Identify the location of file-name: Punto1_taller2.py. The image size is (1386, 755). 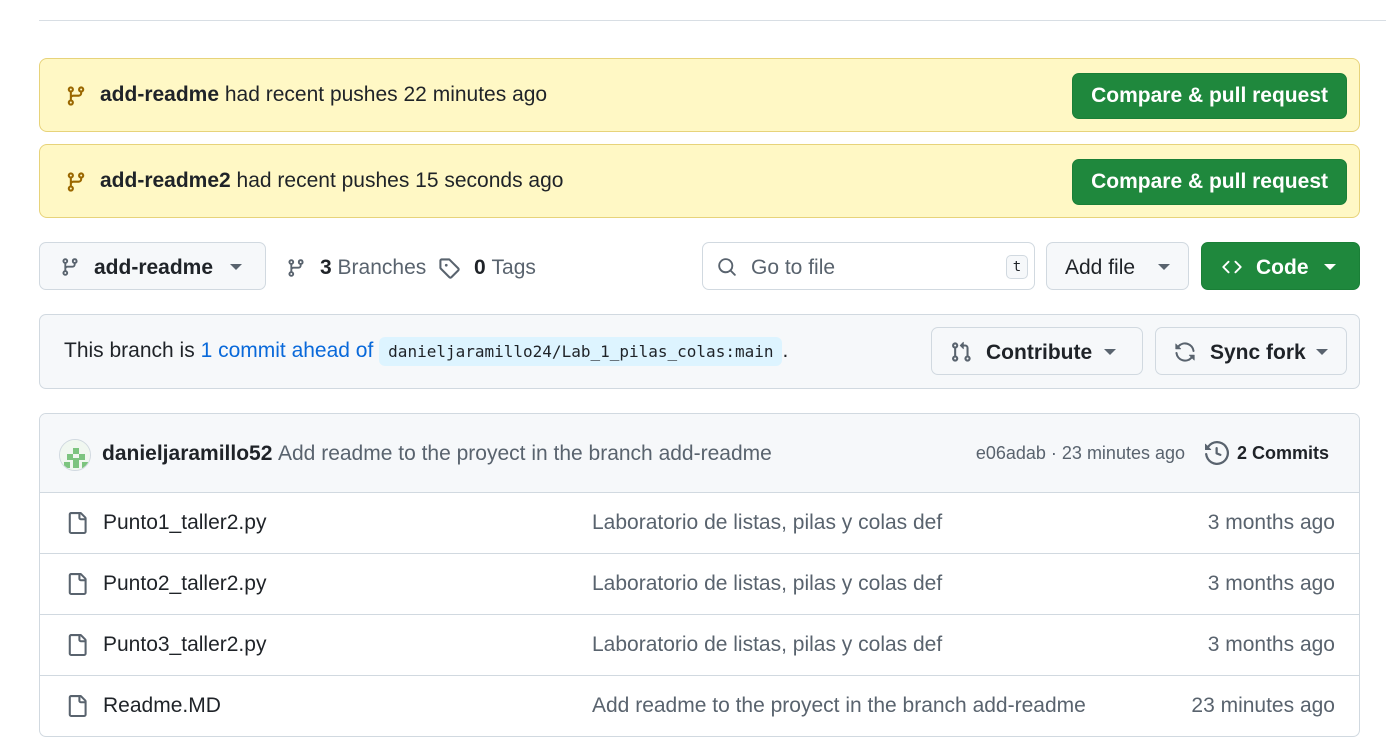
(184, 523).